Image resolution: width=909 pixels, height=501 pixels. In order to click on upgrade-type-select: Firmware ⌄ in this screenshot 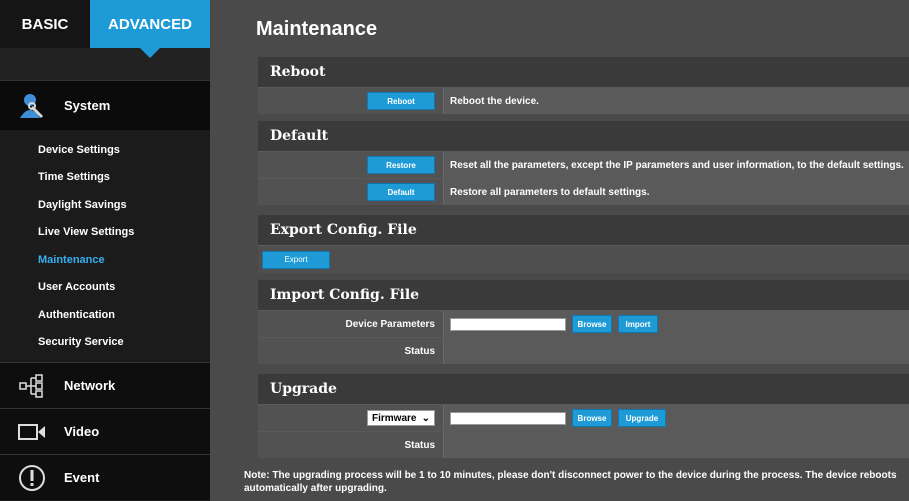, I will do `click(401, 418)`.